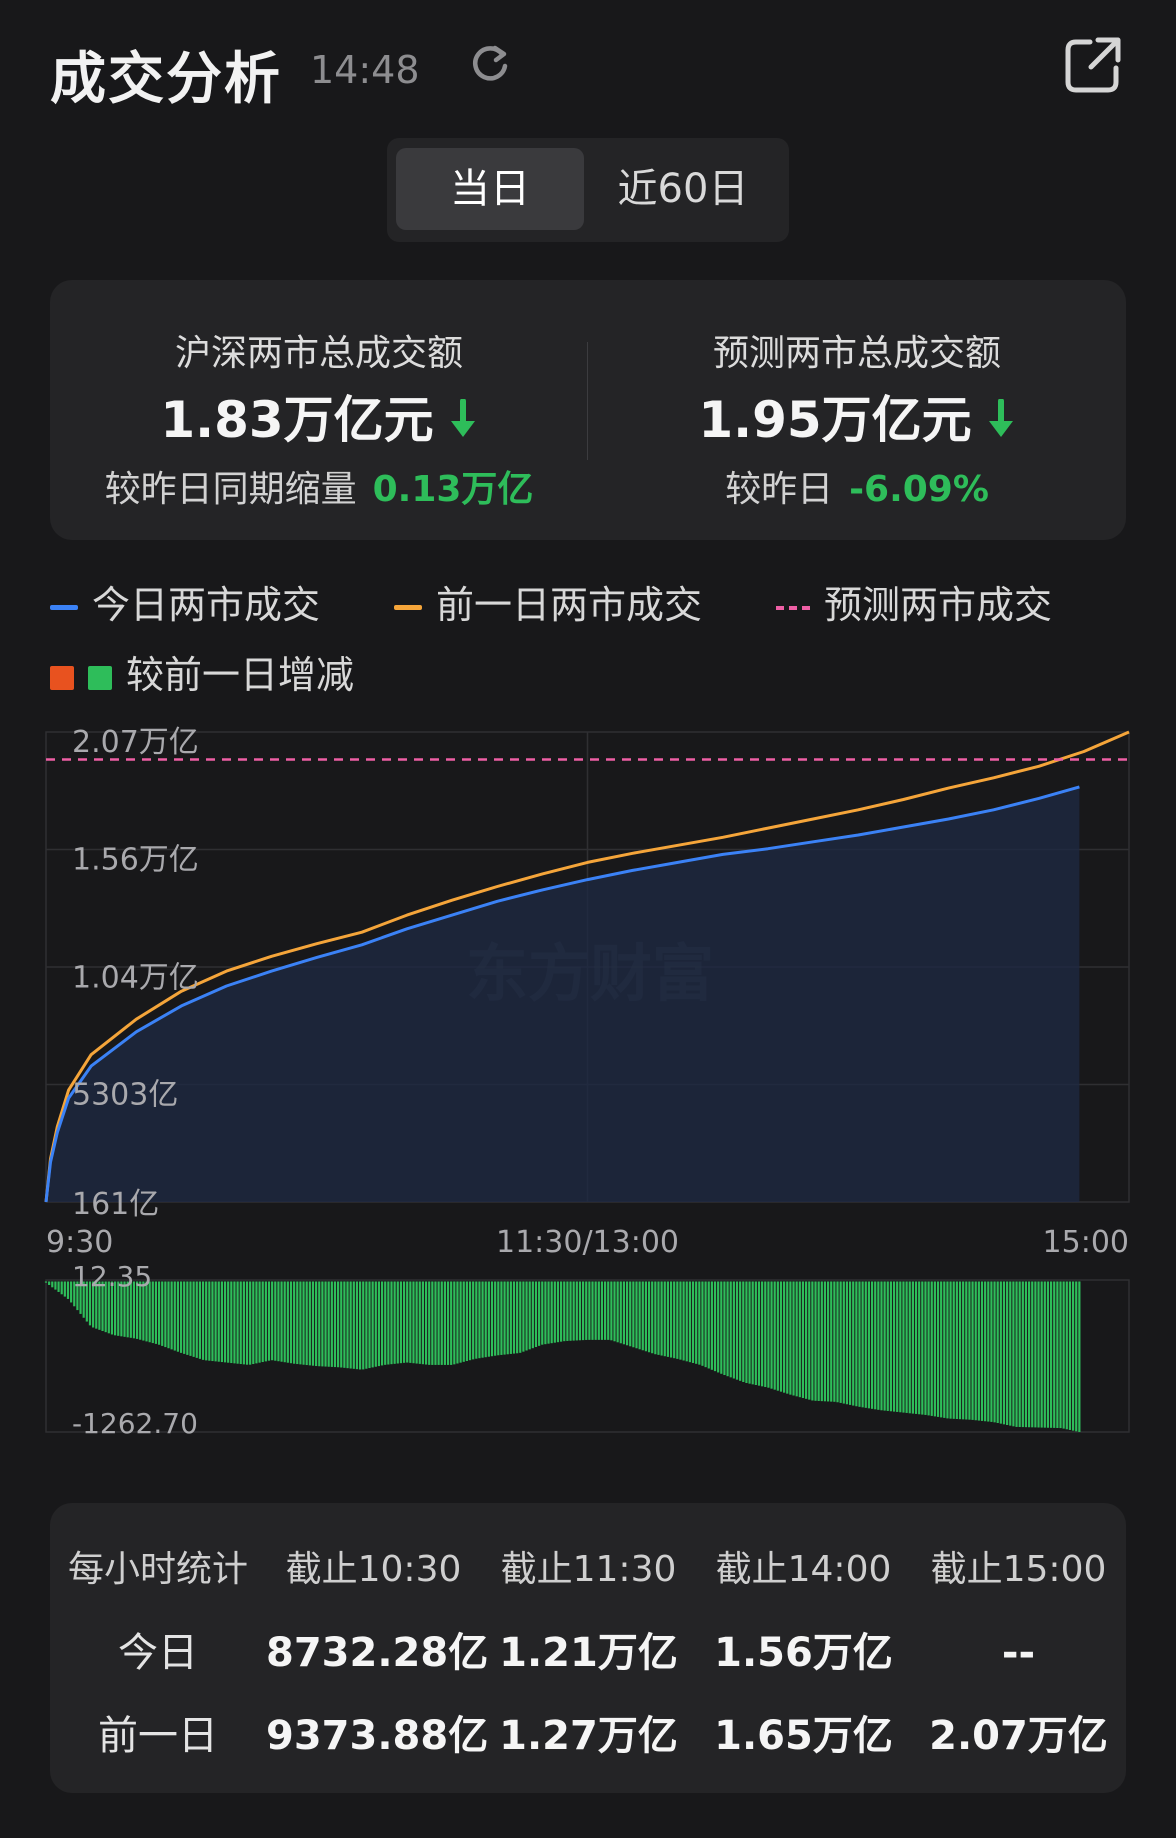 This screenshot has height=1838, width=1176. I want to click on legend-label: 较前一日增减, so click(240, 675).